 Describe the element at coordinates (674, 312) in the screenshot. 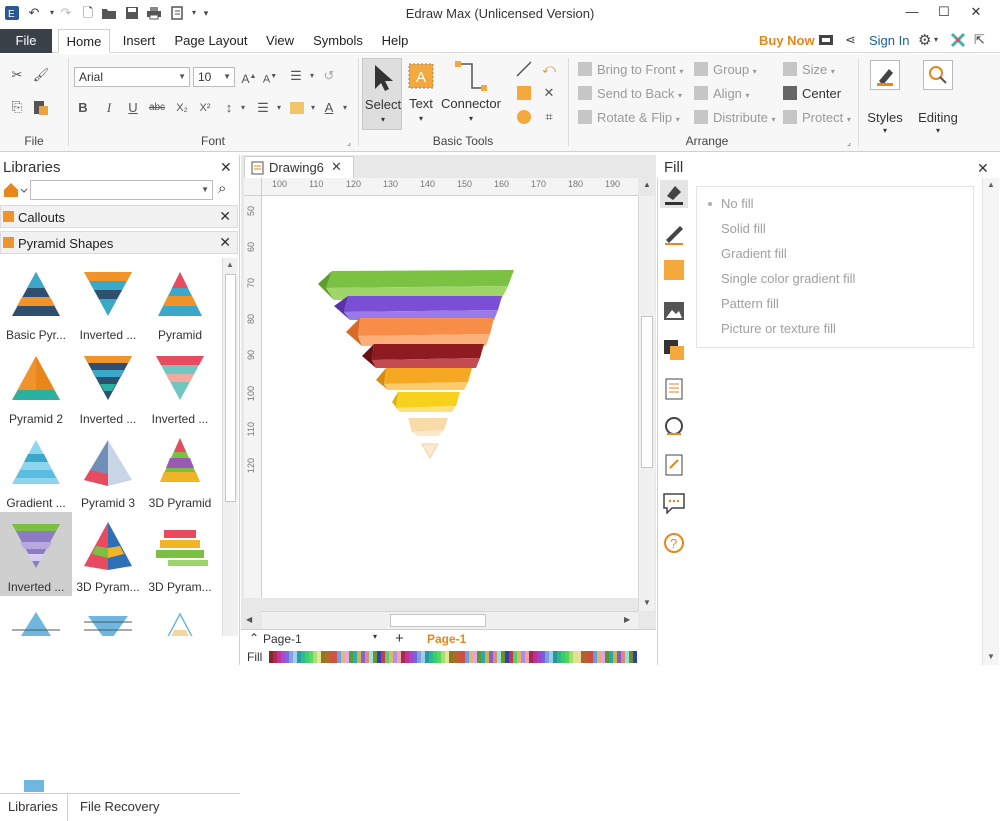

I see `insert-image-icon` at that location.